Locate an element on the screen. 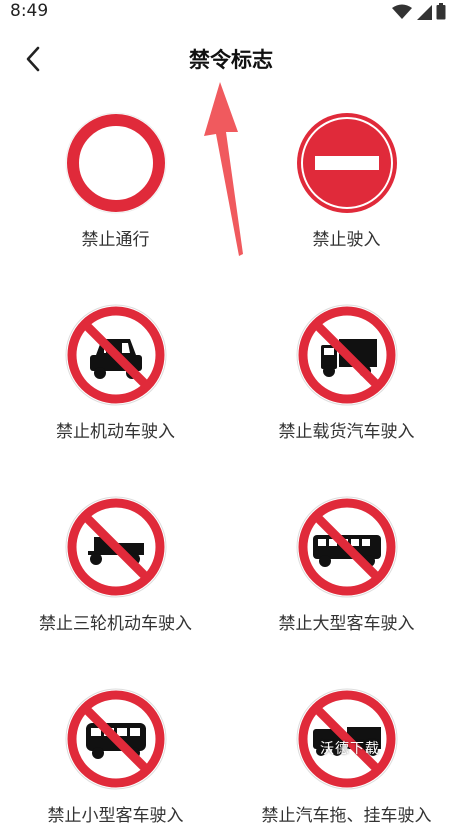  no-truck-sign-icon is located at coordinates (346, 355).